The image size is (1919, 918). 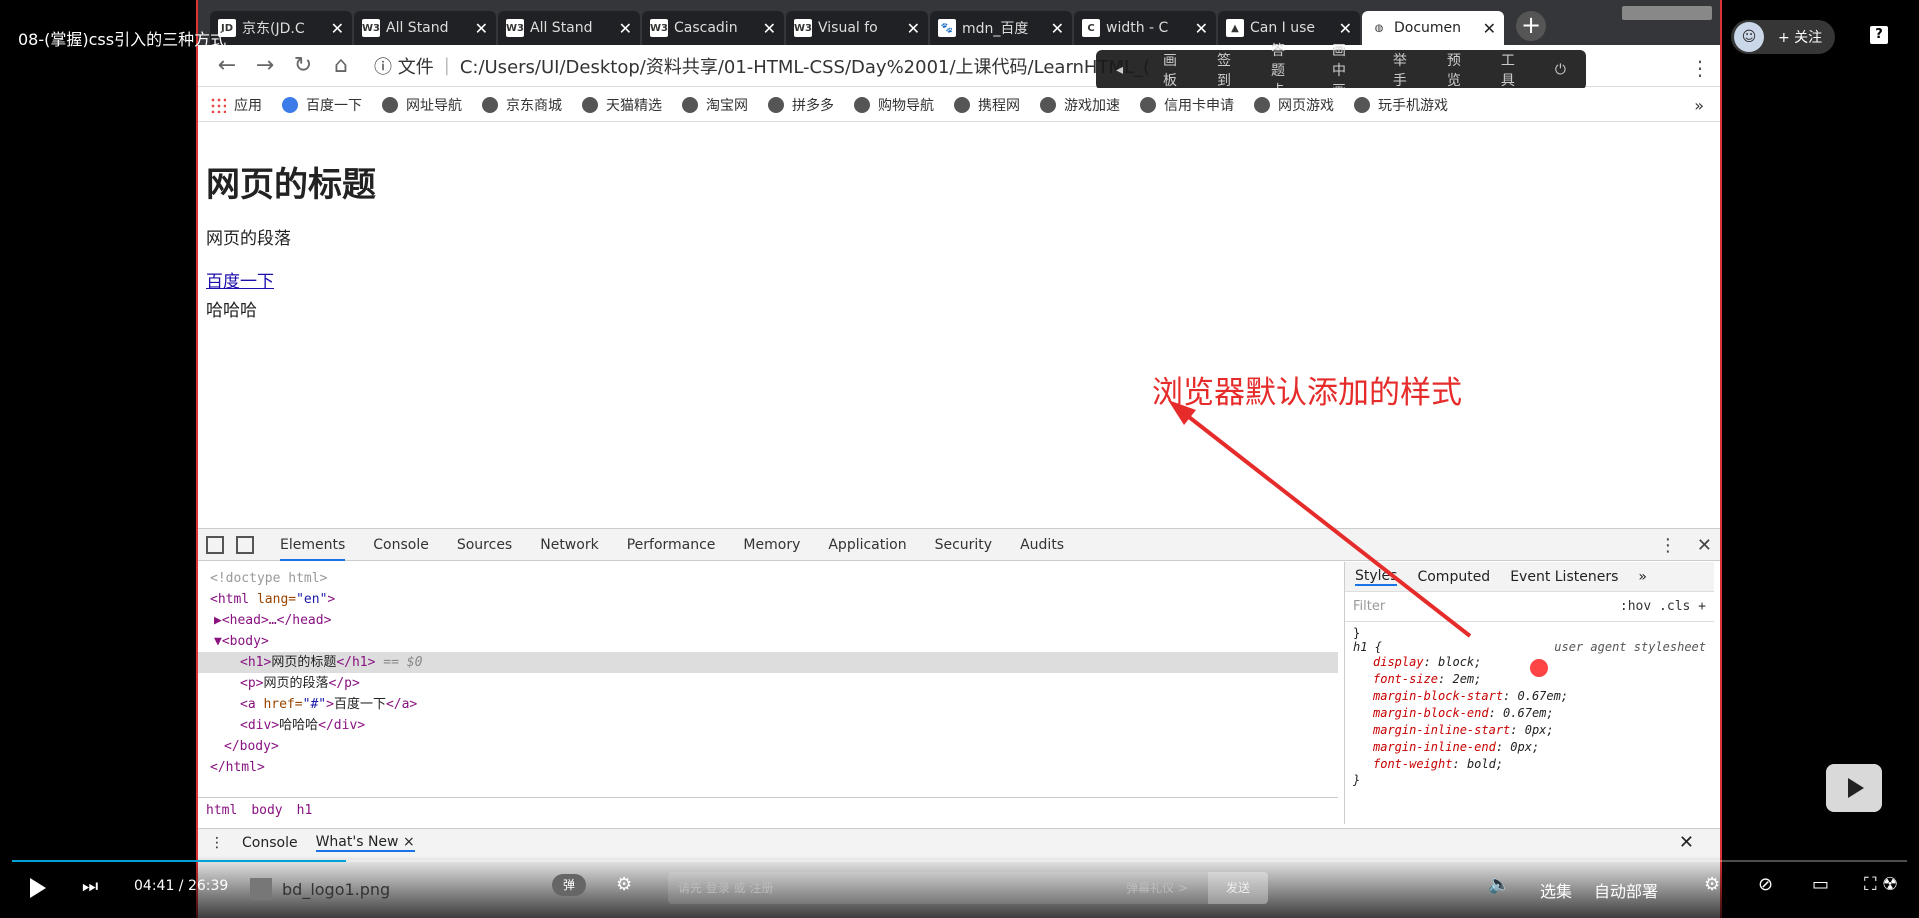 I want to click on toolbar-item: 举手, so click(x=1400, y=70).